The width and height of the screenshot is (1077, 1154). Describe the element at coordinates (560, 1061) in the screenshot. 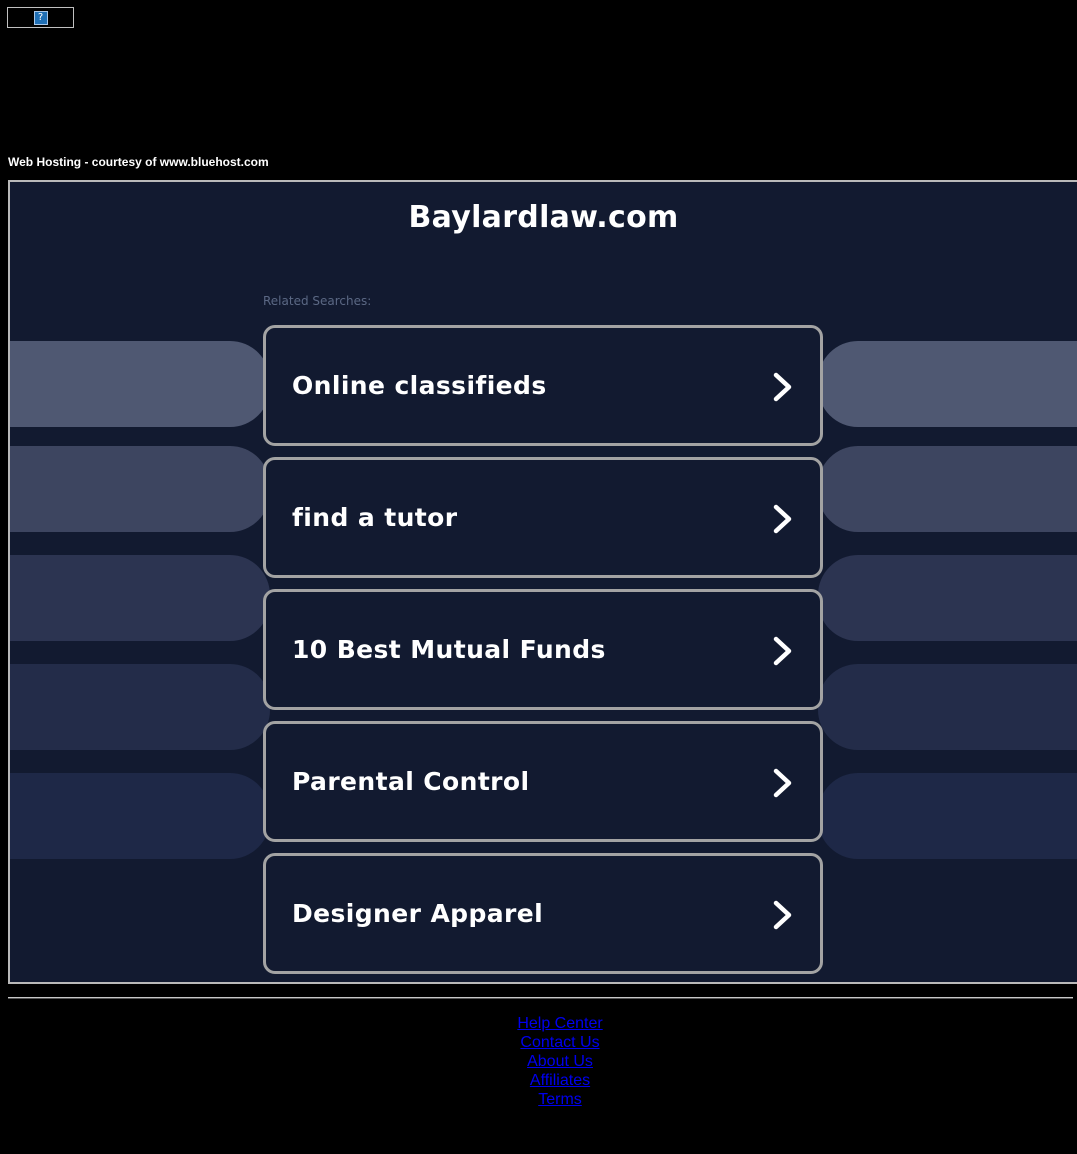

I see `about-us-link: About Us` at that location.